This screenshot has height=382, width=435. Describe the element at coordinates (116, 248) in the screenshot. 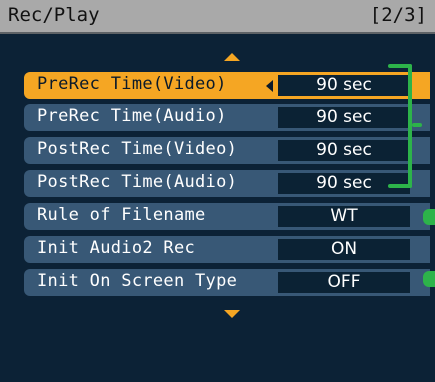

I see `menu-item-label: Init Audio2 Rec` at that location.